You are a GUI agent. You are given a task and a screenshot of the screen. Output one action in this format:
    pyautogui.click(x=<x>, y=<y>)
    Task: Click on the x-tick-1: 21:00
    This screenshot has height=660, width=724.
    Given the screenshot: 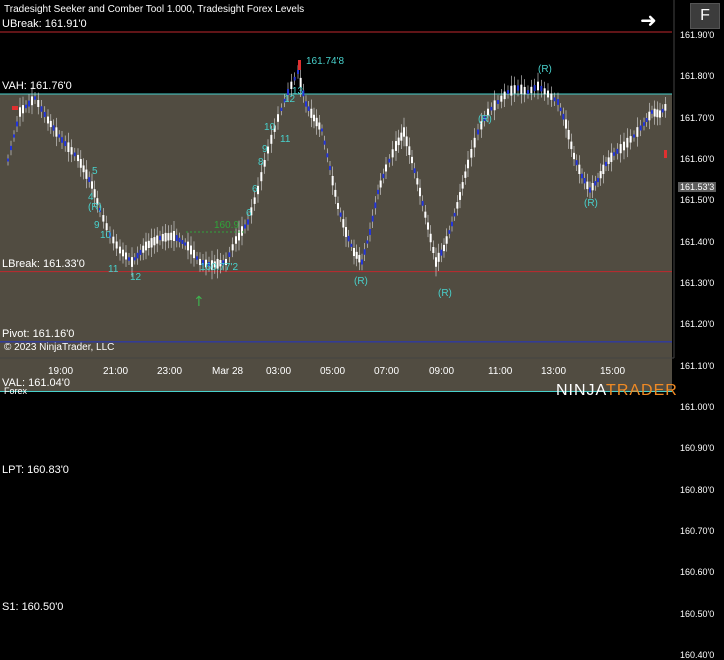 What is the action you would take?
    pyautogui.click(x=116, y=371)
    